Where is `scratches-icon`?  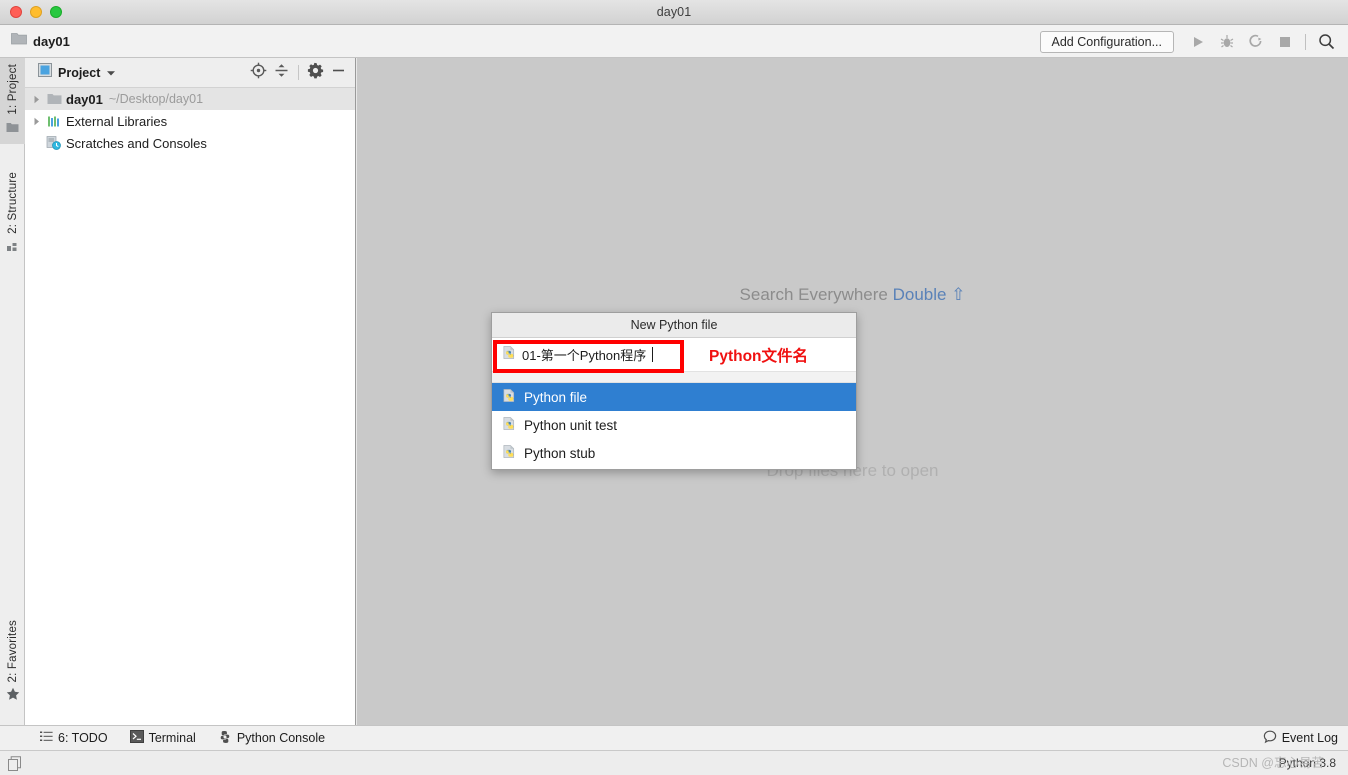
scratches-icon is located at coordinates (54, 143).